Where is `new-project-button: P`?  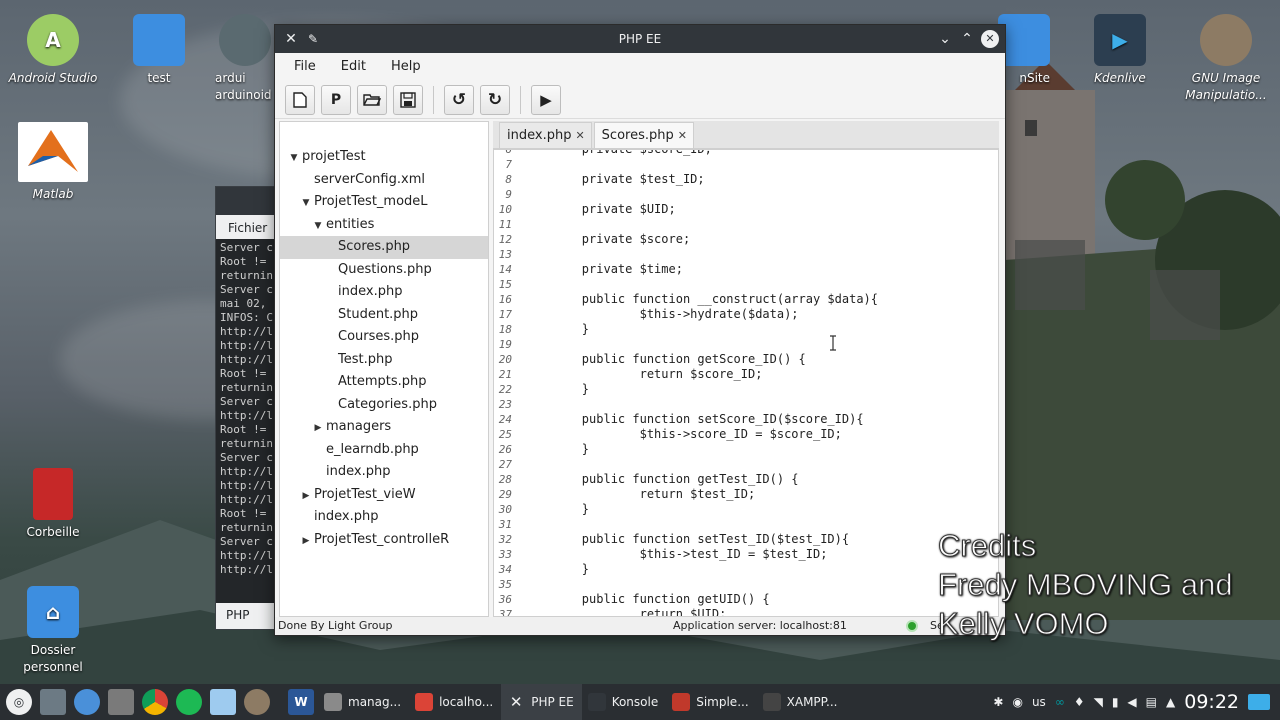 new-project-button: P is located at coordinates (336, 99).